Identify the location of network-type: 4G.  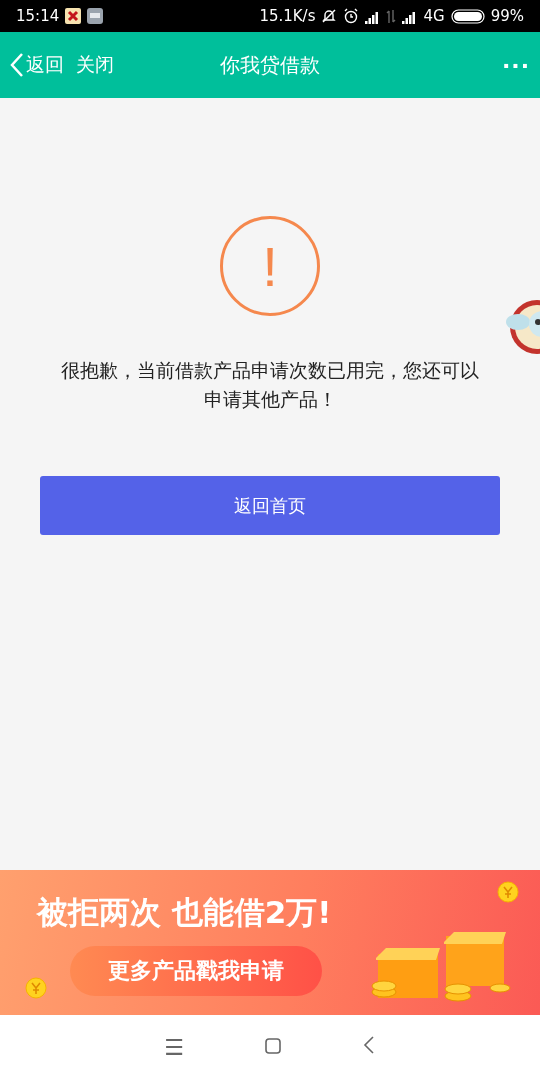
(434, 16).